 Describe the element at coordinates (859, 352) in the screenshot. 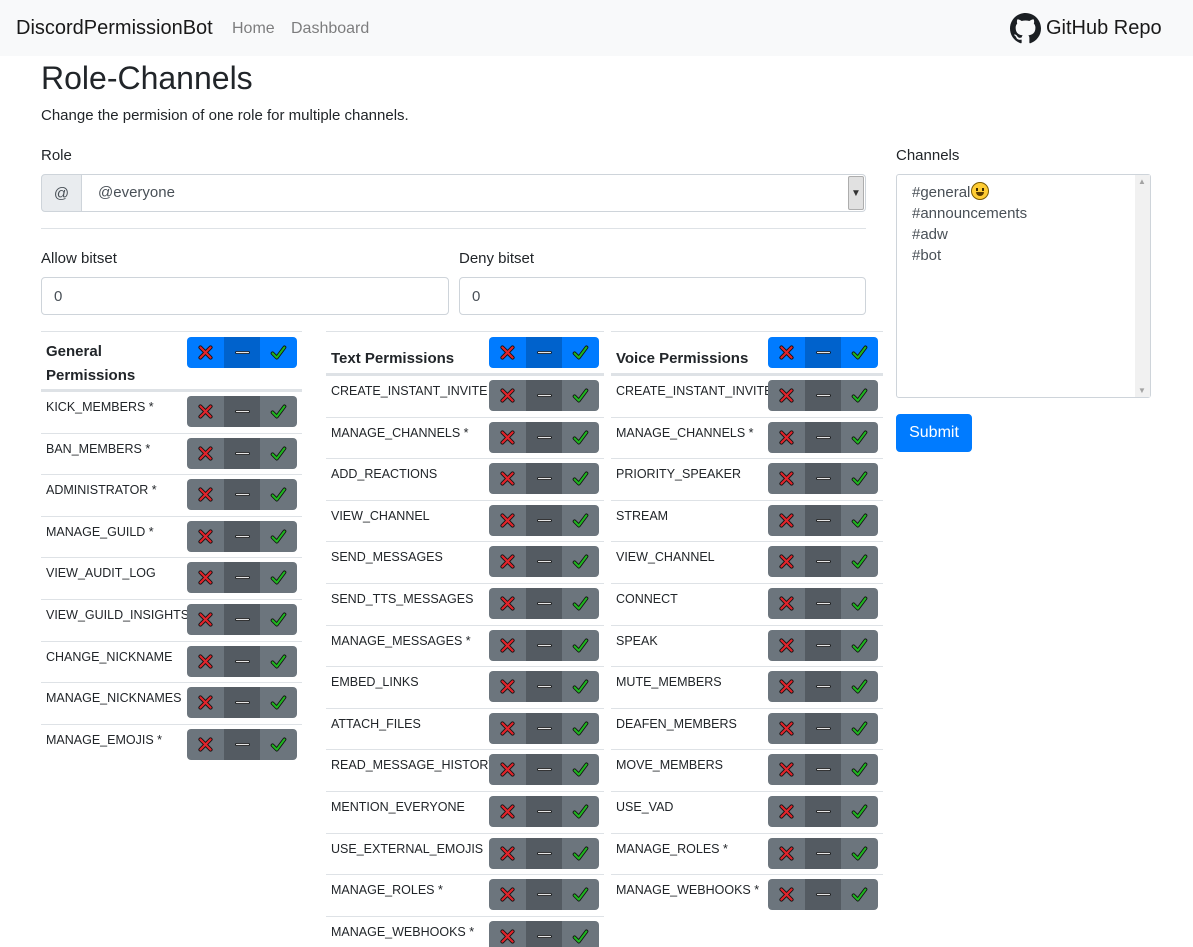

I see `voice-all-allow-button` at that location.